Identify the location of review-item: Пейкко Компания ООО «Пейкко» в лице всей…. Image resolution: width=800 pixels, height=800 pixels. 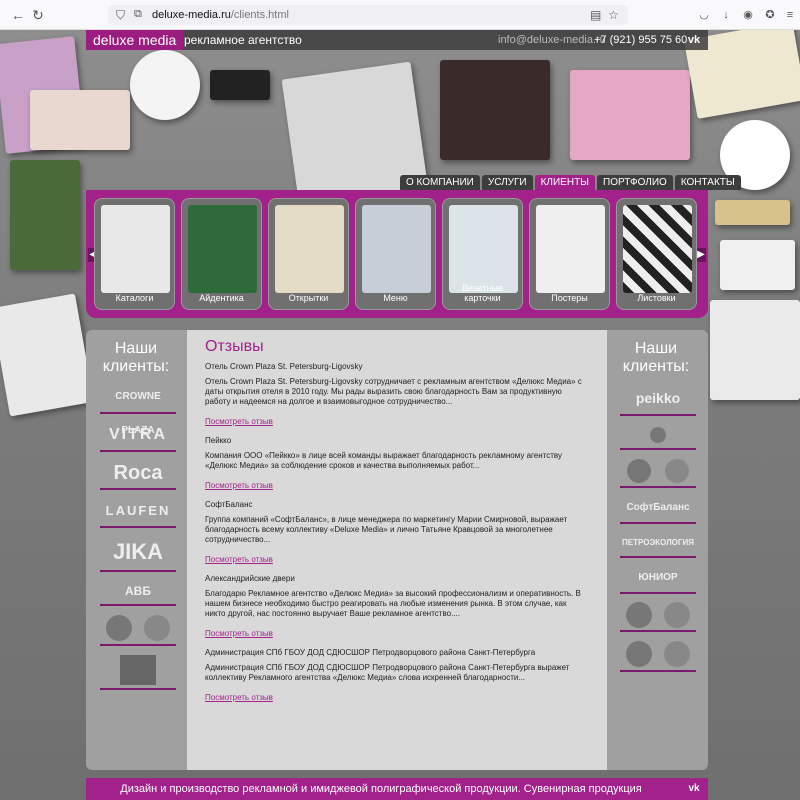
(397, 463).